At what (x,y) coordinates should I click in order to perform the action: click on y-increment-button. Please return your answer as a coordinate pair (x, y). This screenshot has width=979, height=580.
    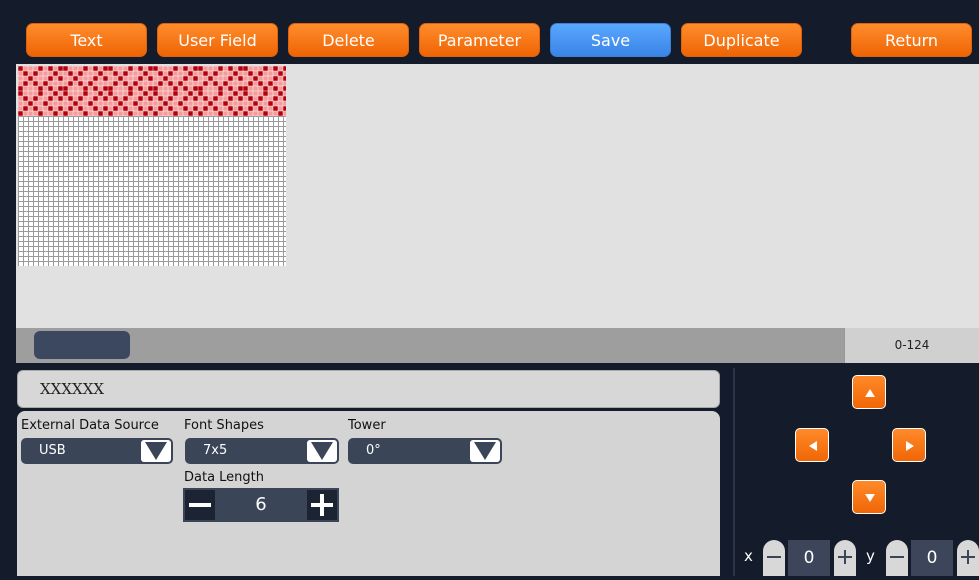
    Looking at the image, I should click on (968, 558).